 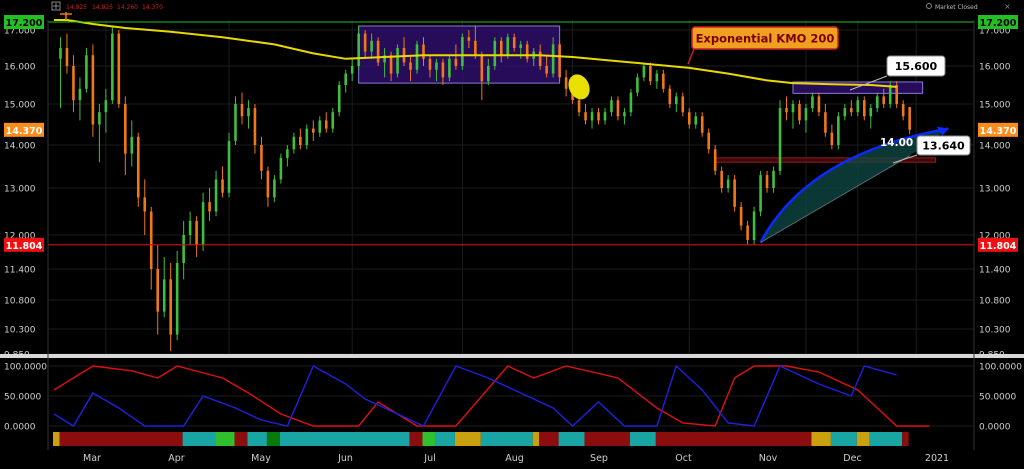 What do you see at coordinates (20, 106) in the screenshot?
I see `y-tick-label-left: 15.000` at bounding box center [20, 106].